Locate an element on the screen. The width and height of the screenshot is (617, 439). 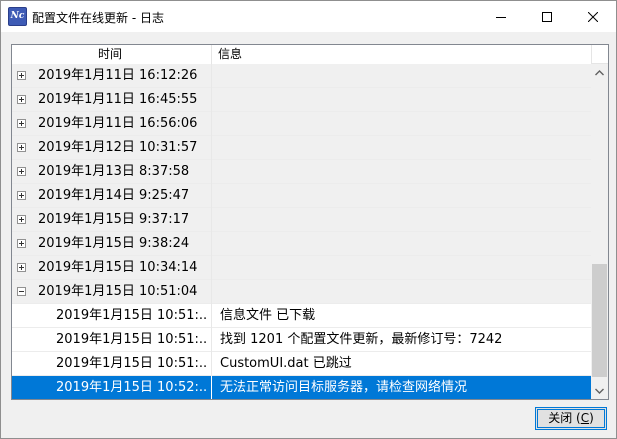
scroll-thumb is located at coordinates (599, 320).